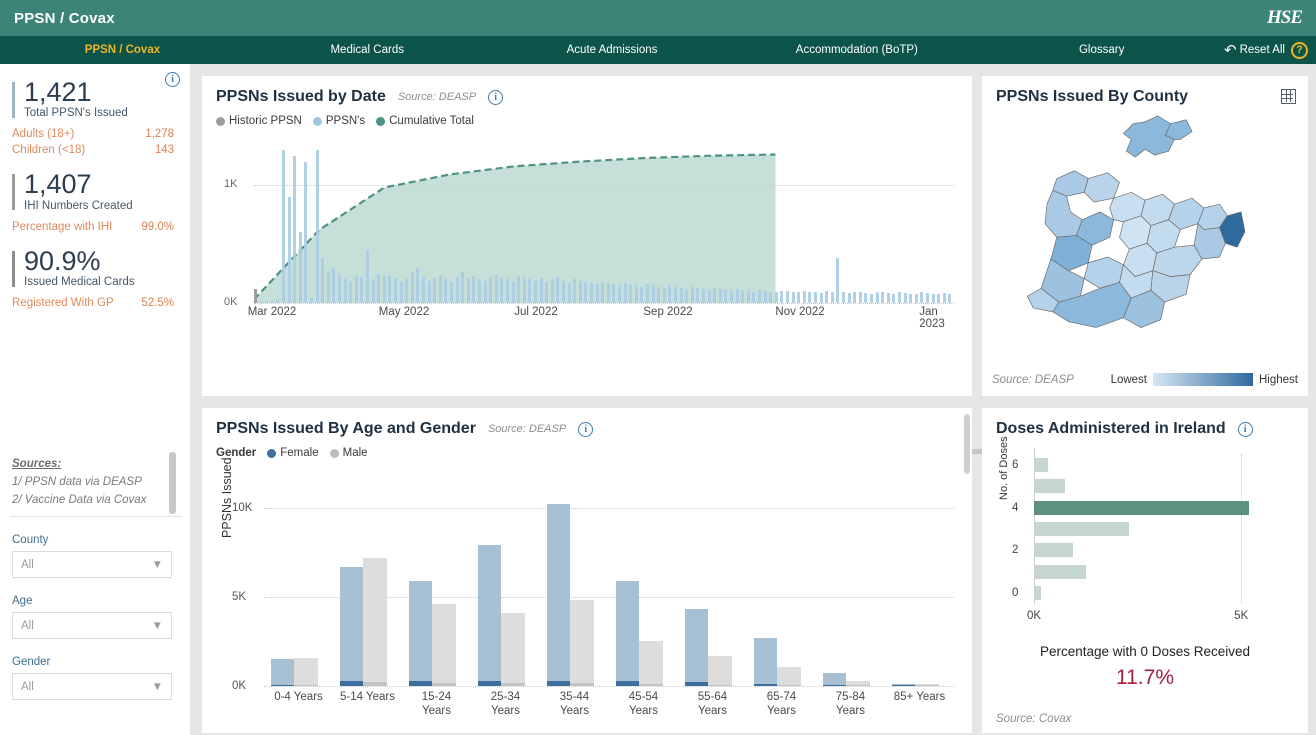  What do you see at coordinates (612, 50) in the screenshot?
I see `tab-acute-admissions: Acute Admissions` at bounding box center [612, 50].